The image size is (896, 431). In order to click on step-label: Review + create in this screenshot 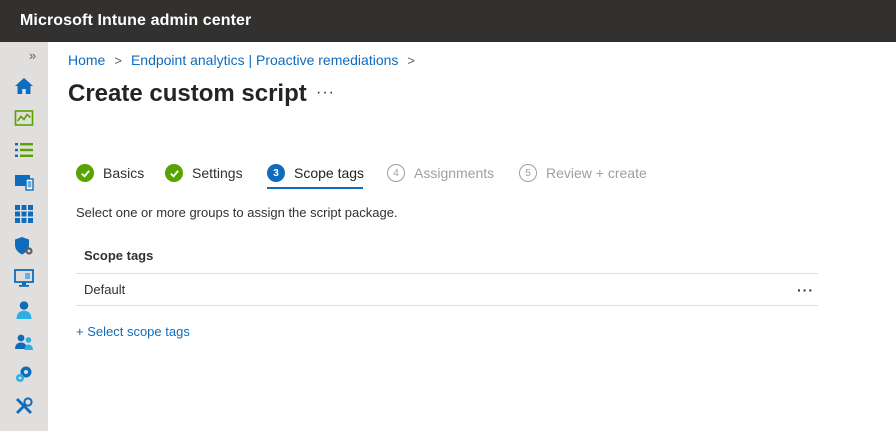, I will do `click(596, 173)`.